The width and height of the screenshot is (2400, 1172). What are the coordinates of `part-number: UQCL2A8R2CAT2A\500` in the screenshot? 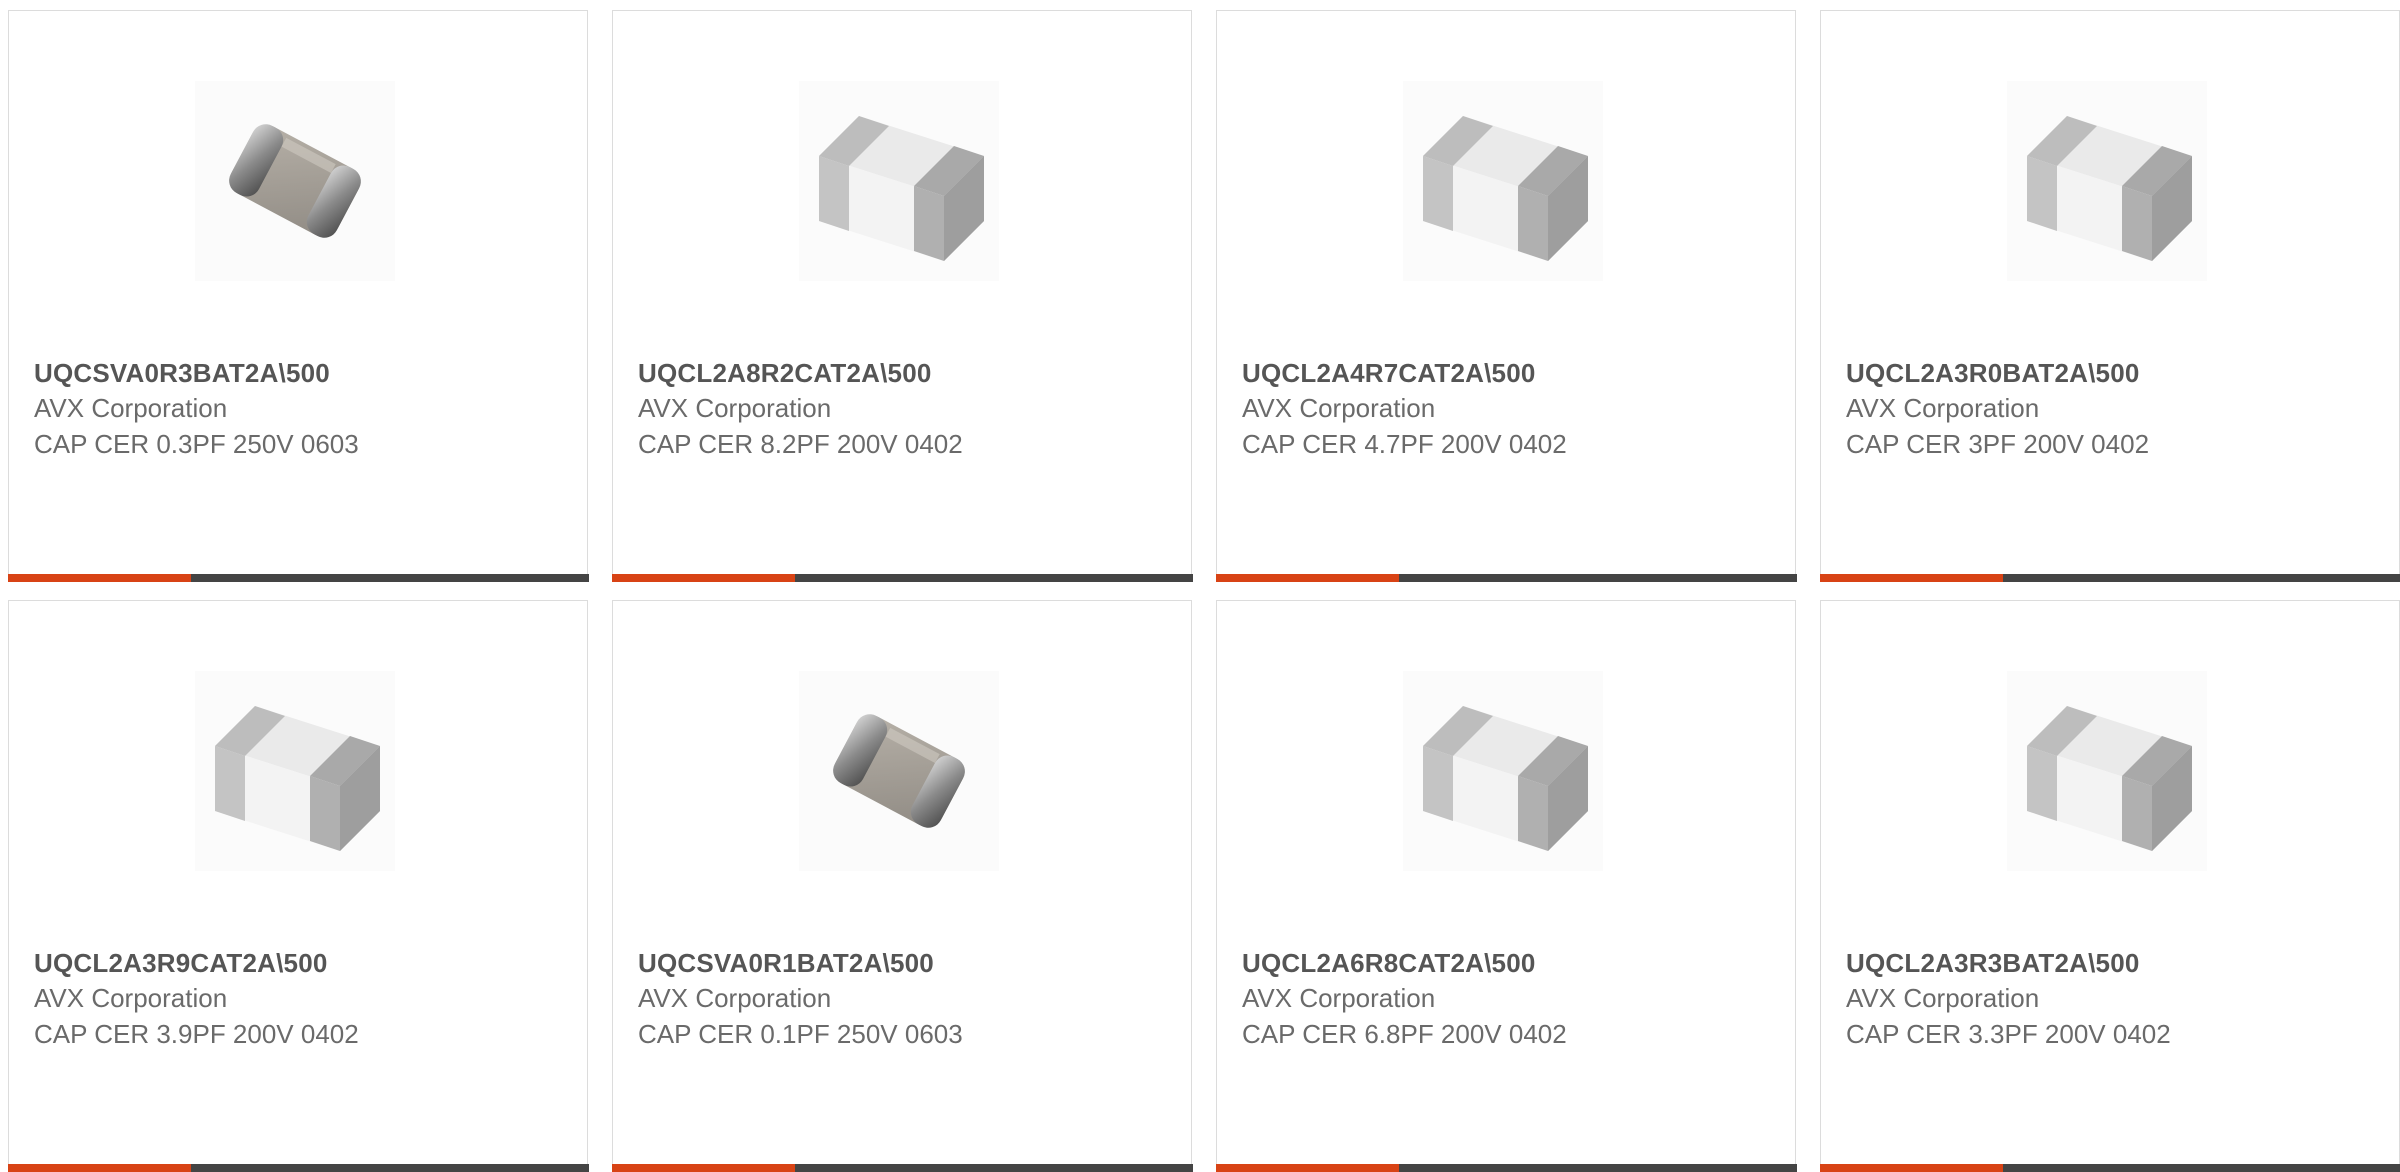 It's located at (904, 373).